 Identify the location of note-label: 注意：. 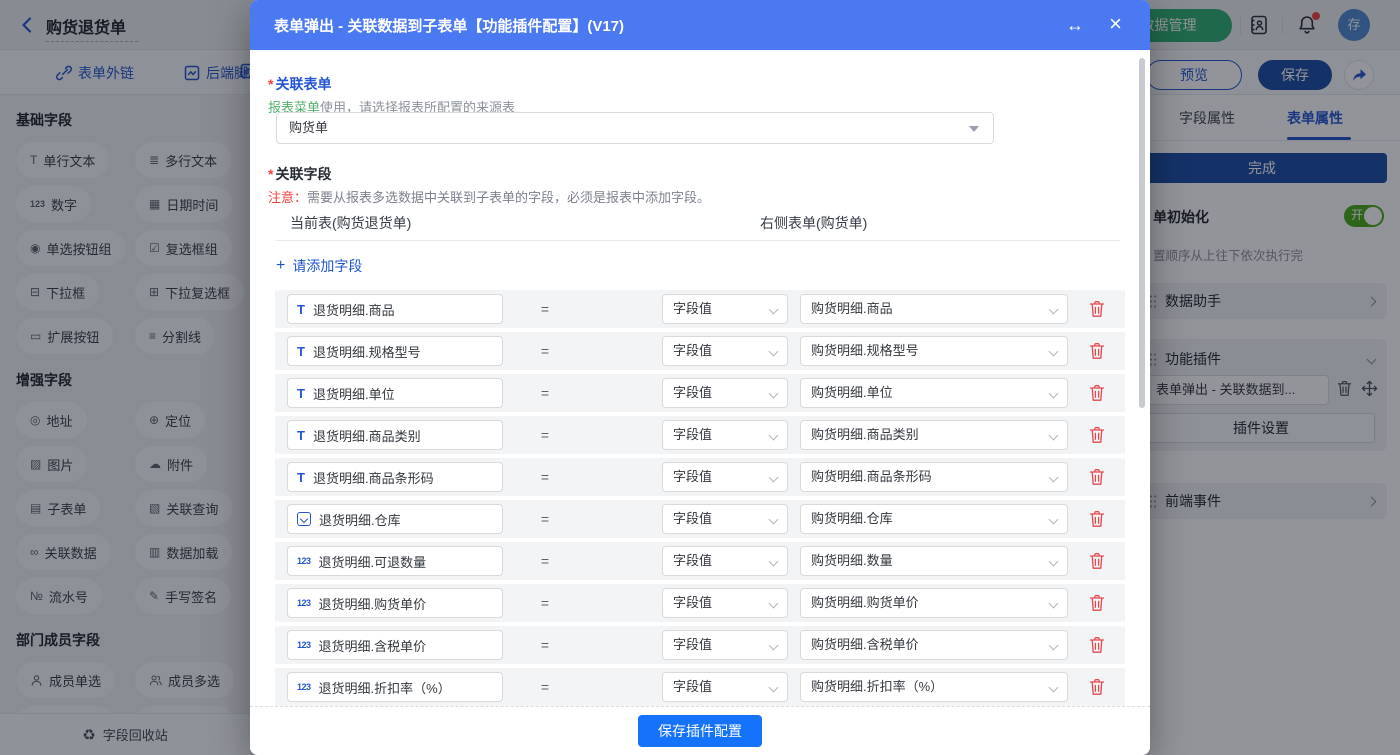
(288, 197).